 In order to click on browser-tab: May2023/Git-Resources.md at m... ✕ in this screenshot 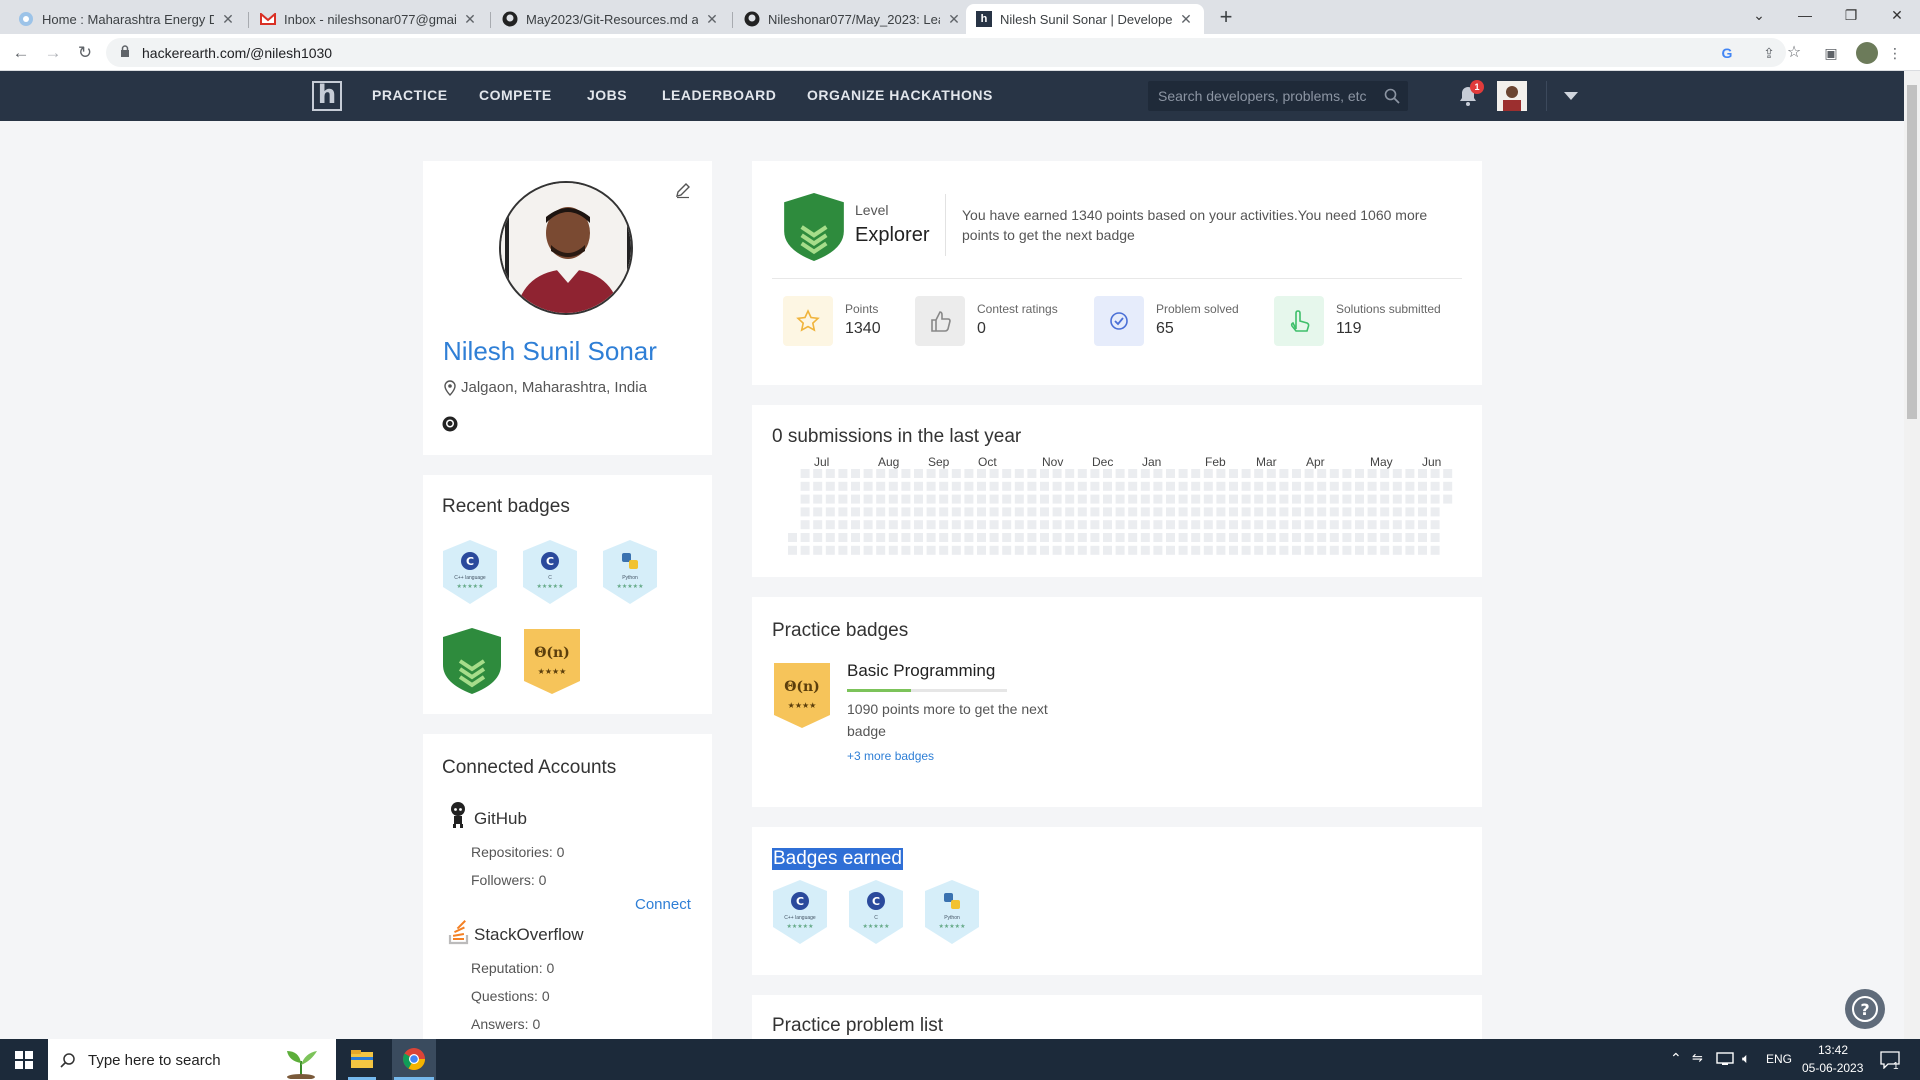, I will do `click(611, 19)`.